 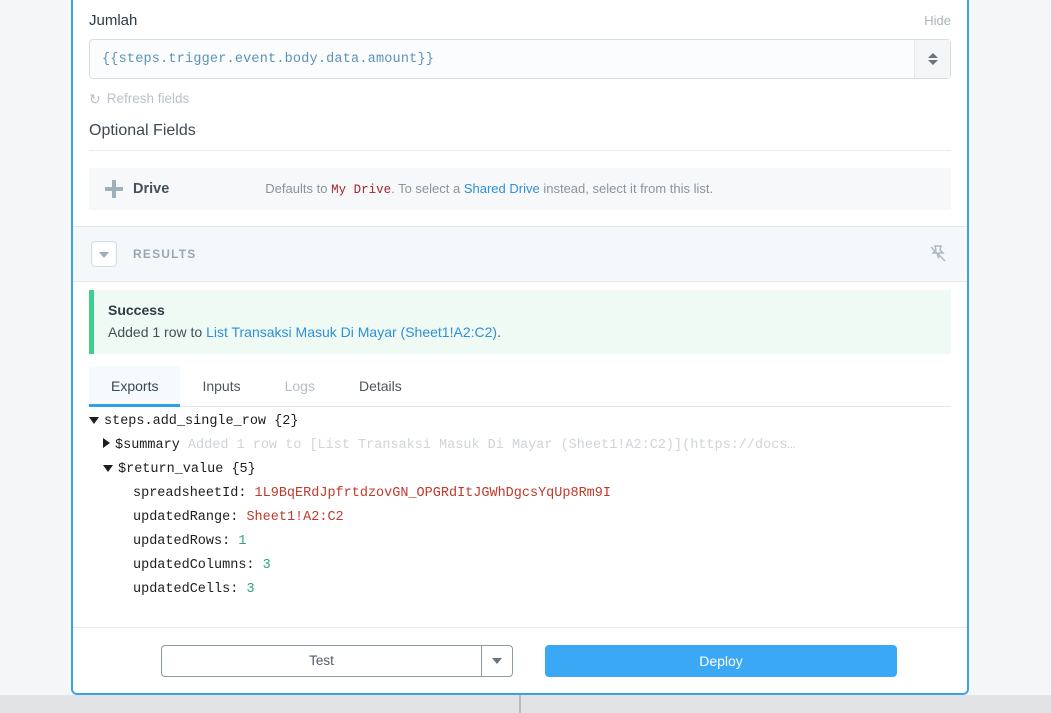 What do you see at coordinates (520, 660) in the screenshot?
I see `card-footer: Test Deploy` at bounding box center [520, 660].